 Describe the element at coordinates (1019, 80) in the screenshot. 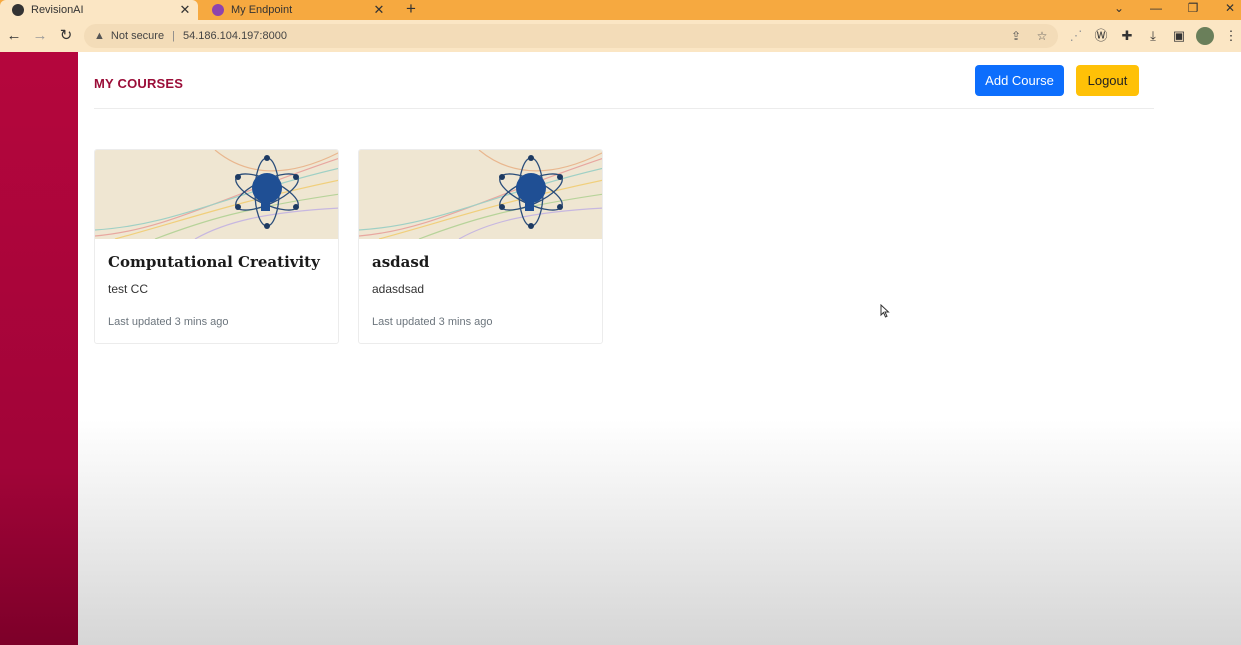

I see `add-course-button: Add Course` at that location.